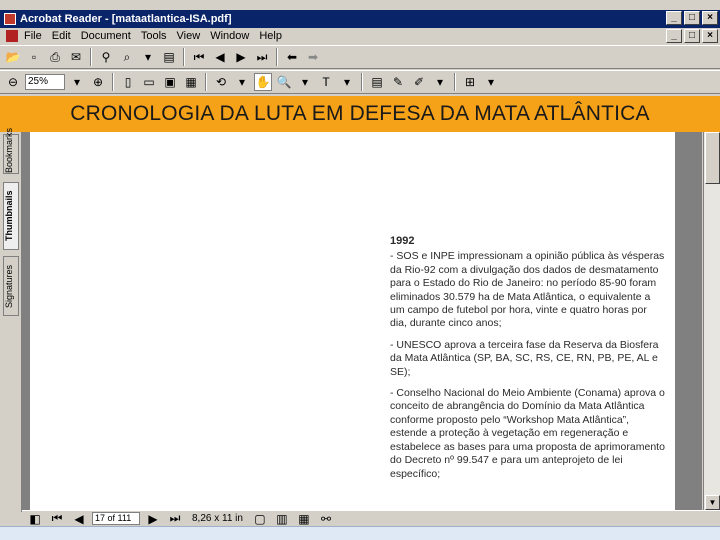  Describe the element at coordinates (191, 82) in the screenshot. I see `reflow-icon: ▦` at that location.